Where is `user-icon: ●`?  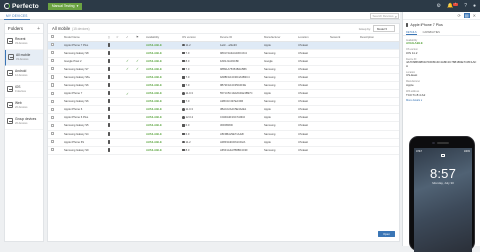 user-icon: ● is located at coordinates (474, 6).